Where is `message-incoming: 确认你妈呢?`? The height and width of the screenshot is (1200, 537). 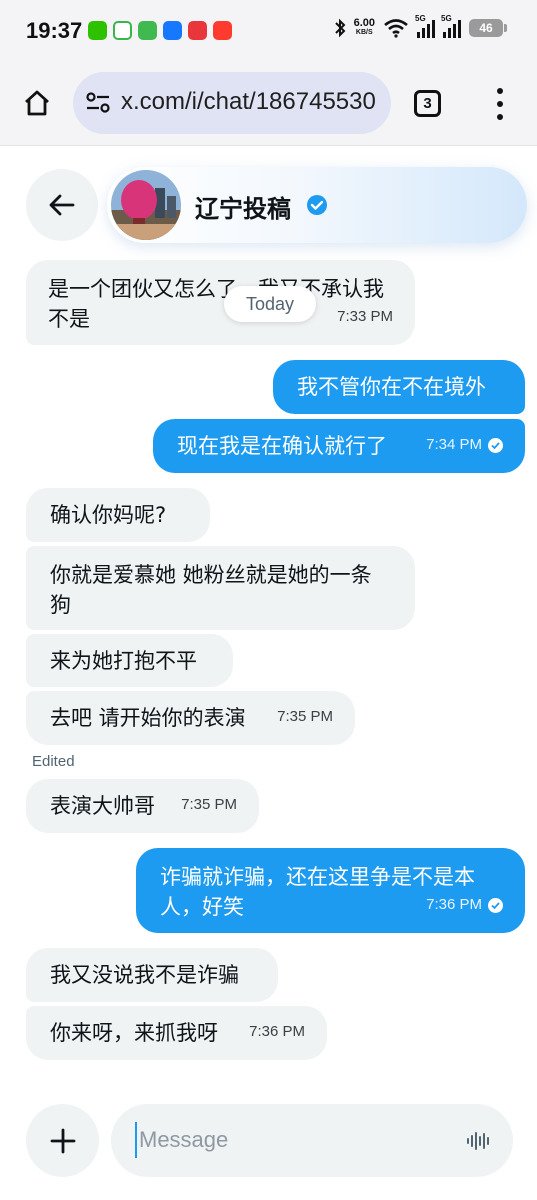
message-incoming: 确认你妈呢? is located at coordinates (118, 515).